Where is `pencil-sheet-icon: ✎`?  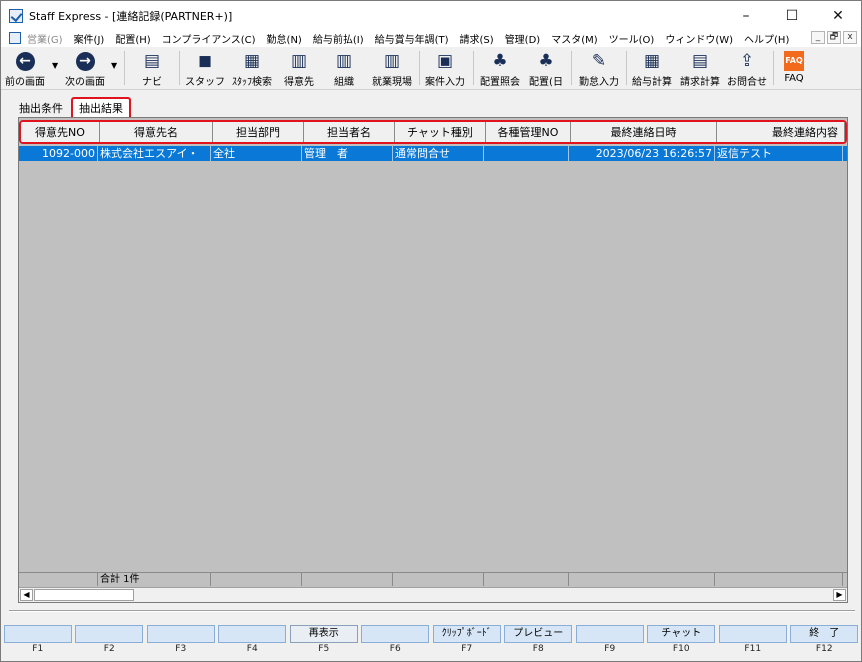
pencil-sheet-icon: ✎ is located at coordinates (599, 61).